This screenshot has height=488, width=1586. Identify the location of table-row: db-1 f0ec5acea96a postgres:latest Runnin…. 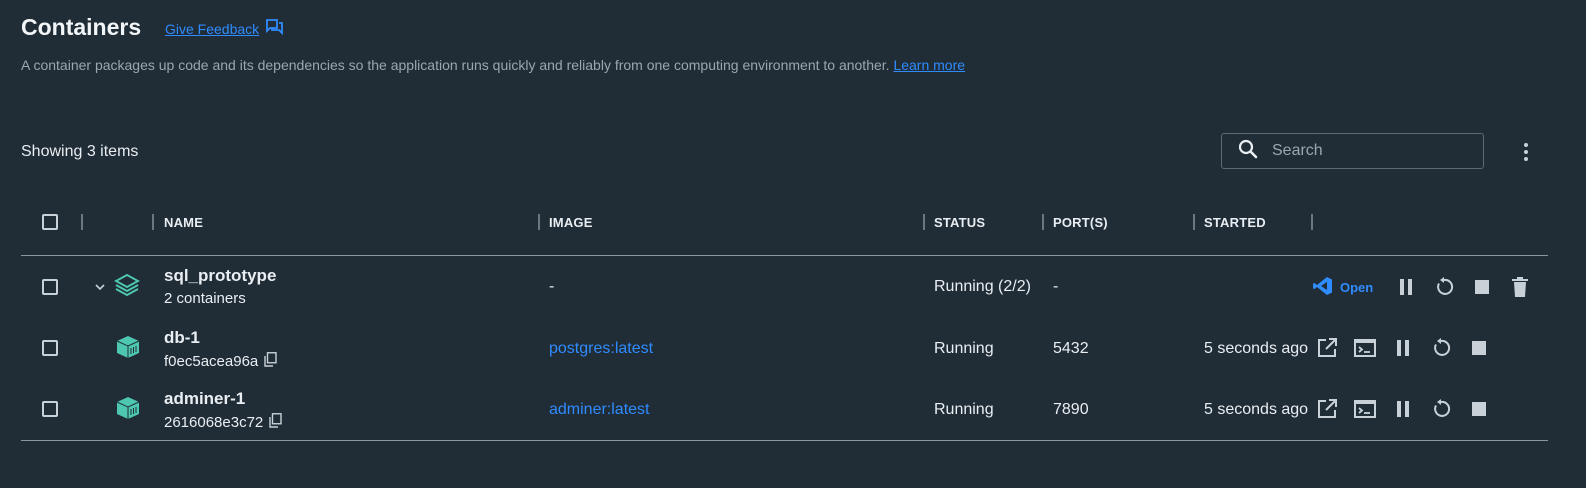
(793, 348).